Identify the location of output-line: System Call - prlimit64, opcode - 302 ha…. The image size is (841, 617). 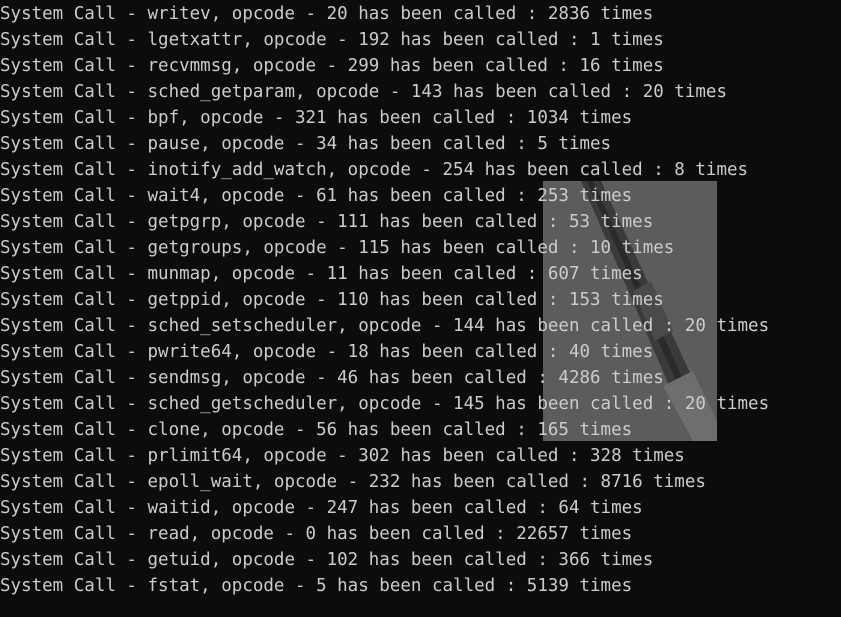
(342, 456).